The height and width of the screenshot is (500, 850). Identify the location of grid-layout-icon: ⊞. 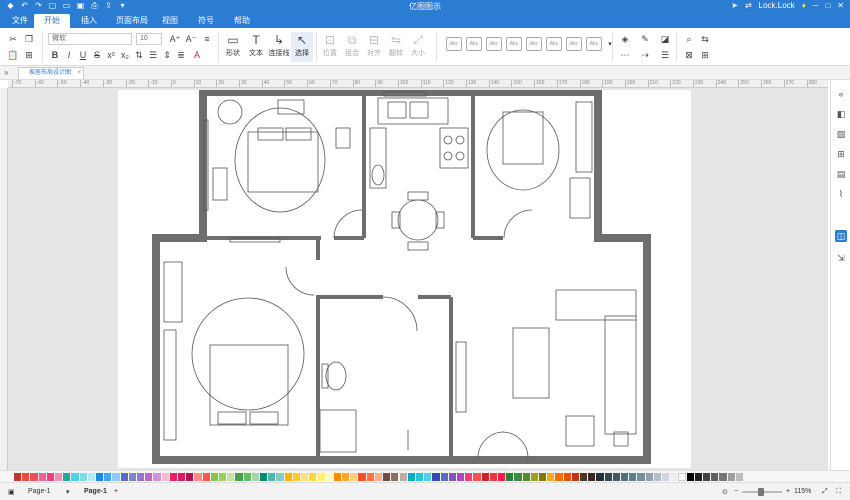
(841, 154).